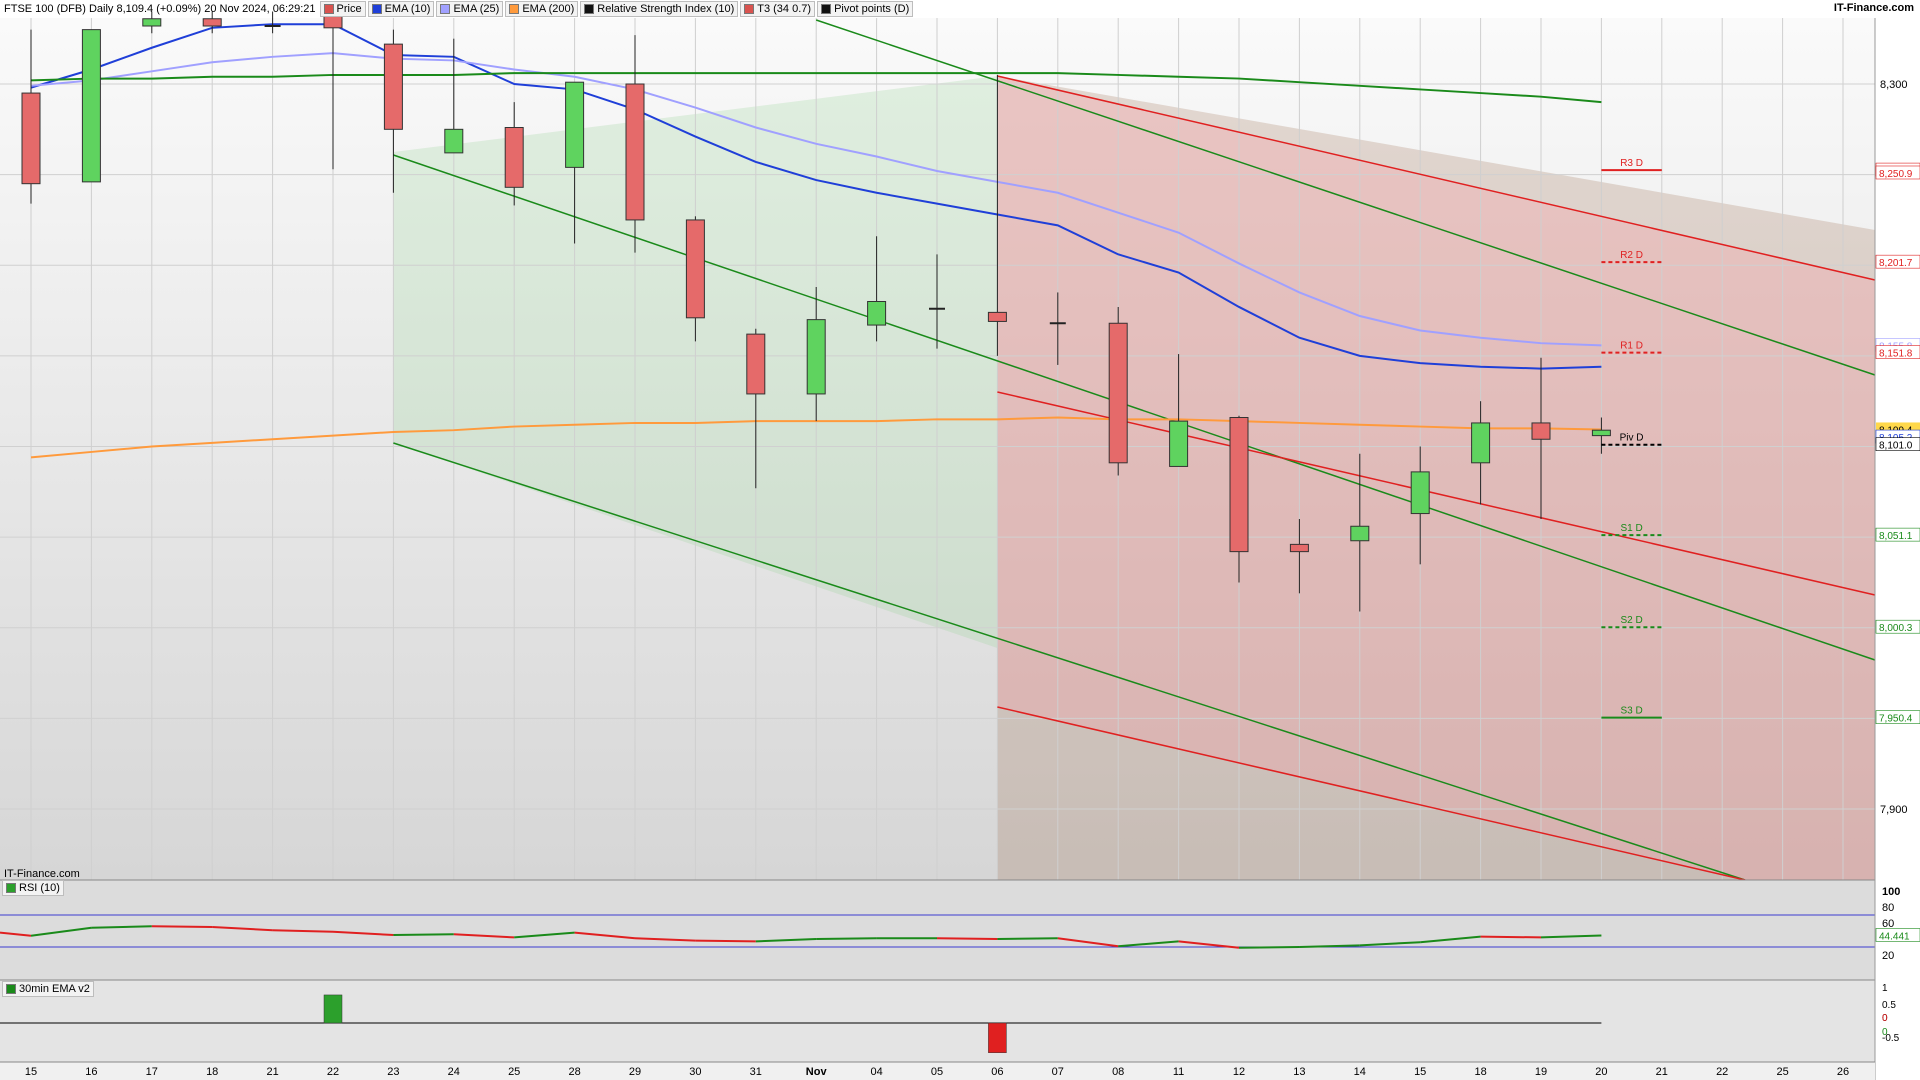  I want to click on x-tick-label: 08, so click(1118, 1072).